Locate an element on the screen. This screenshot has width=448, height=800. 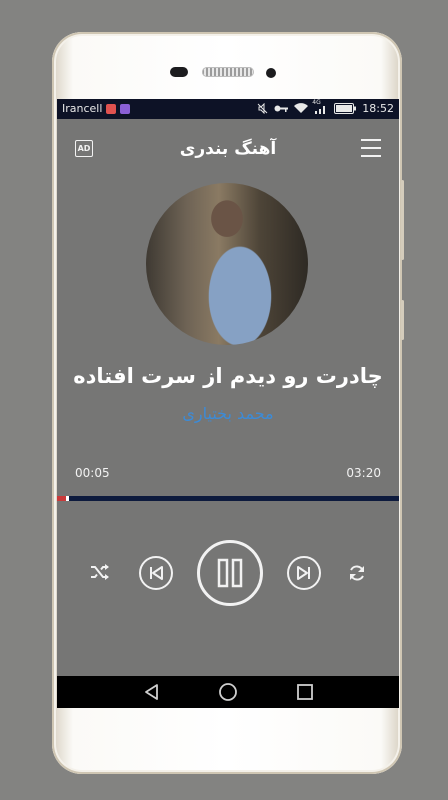
notification-app-icon is located at coordinates (111, 108).